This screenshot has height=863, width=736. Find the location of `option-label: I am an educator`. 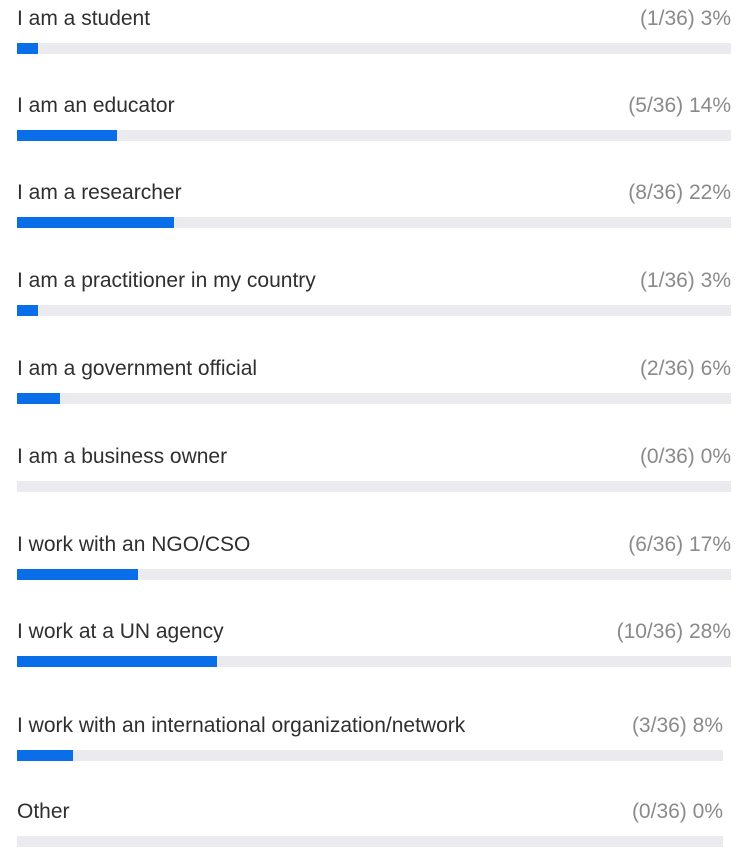

option-label: I am an educator is located at coordinates (96, 105).